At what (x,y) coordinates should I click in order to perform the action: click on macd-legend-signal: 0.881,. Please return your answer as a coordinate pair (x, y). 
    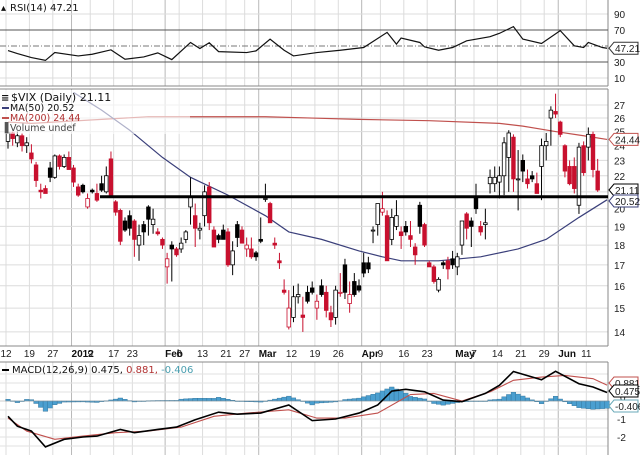
    Looking at the image, I should click on (143, 370).